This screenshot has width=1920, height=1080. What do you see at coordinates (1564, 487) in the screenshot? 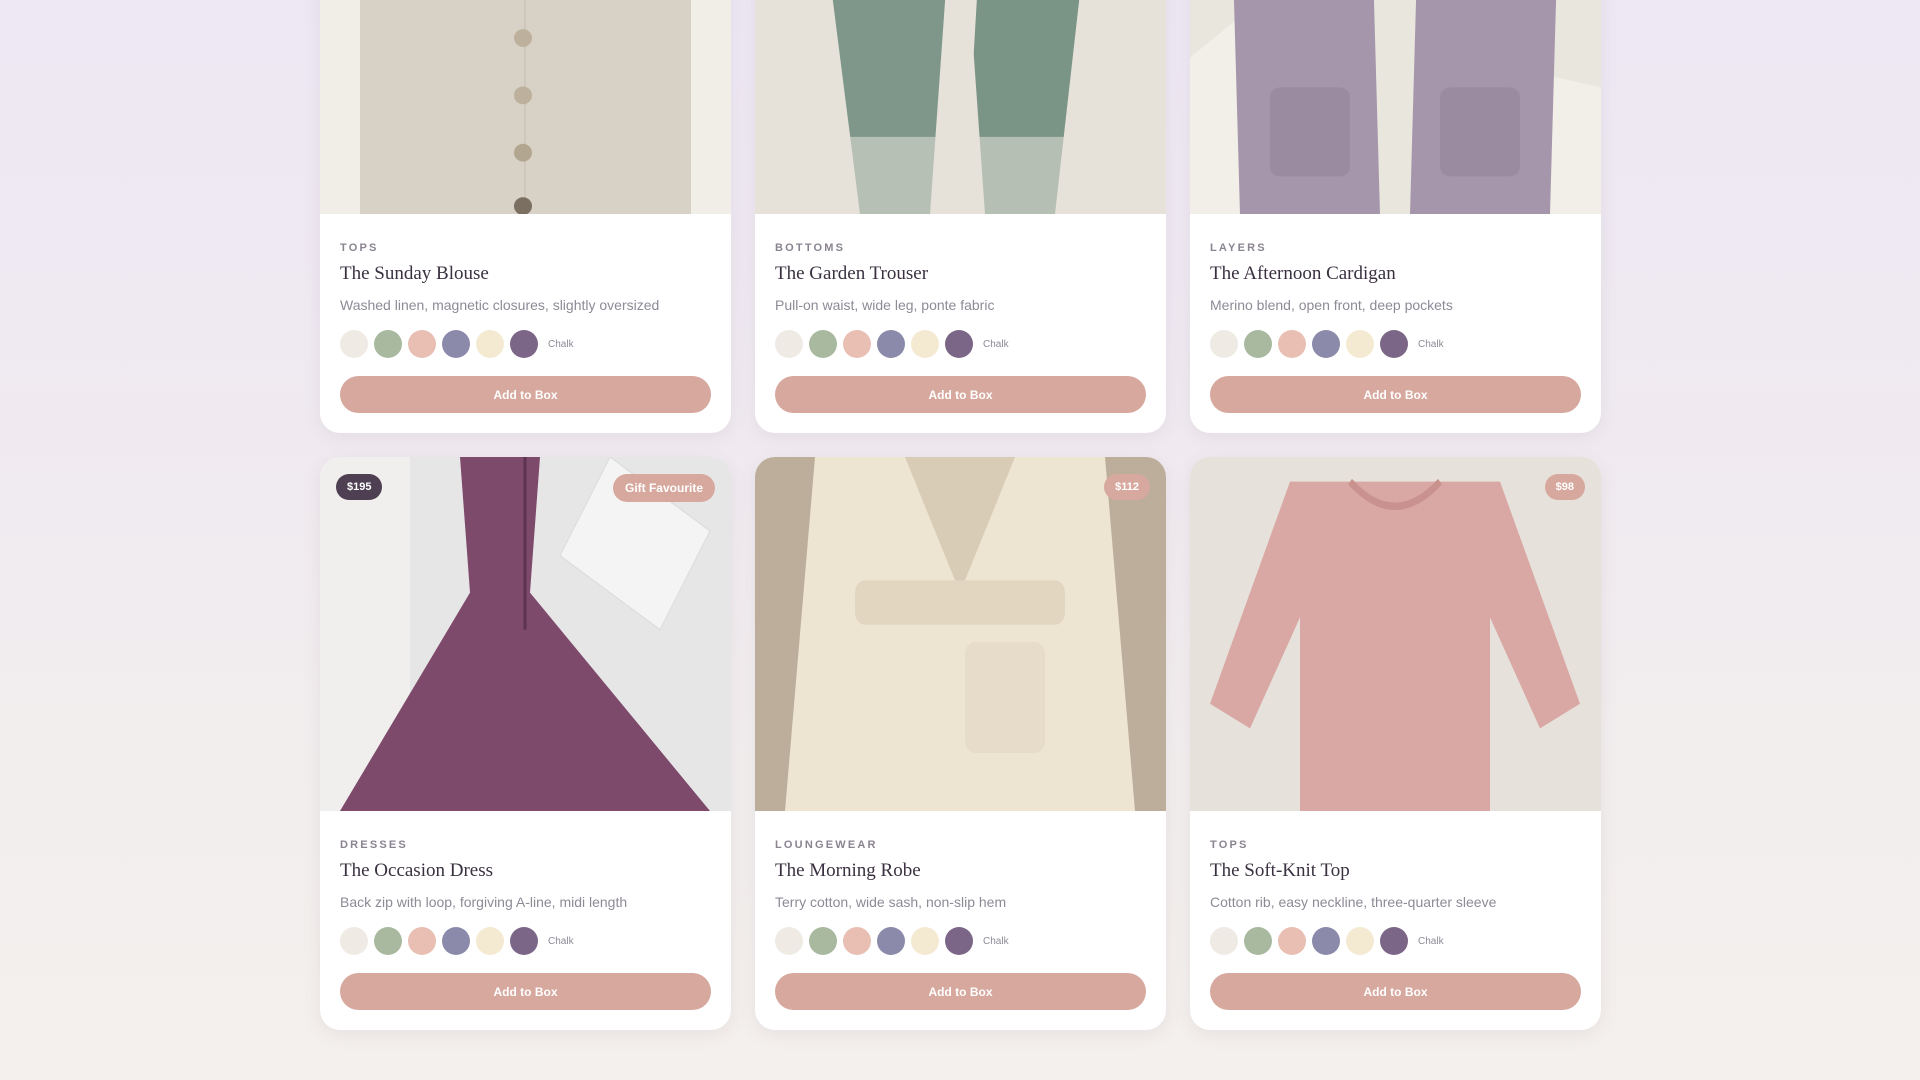
I see `price-badge: $98` at bounding box center [1564, 487].